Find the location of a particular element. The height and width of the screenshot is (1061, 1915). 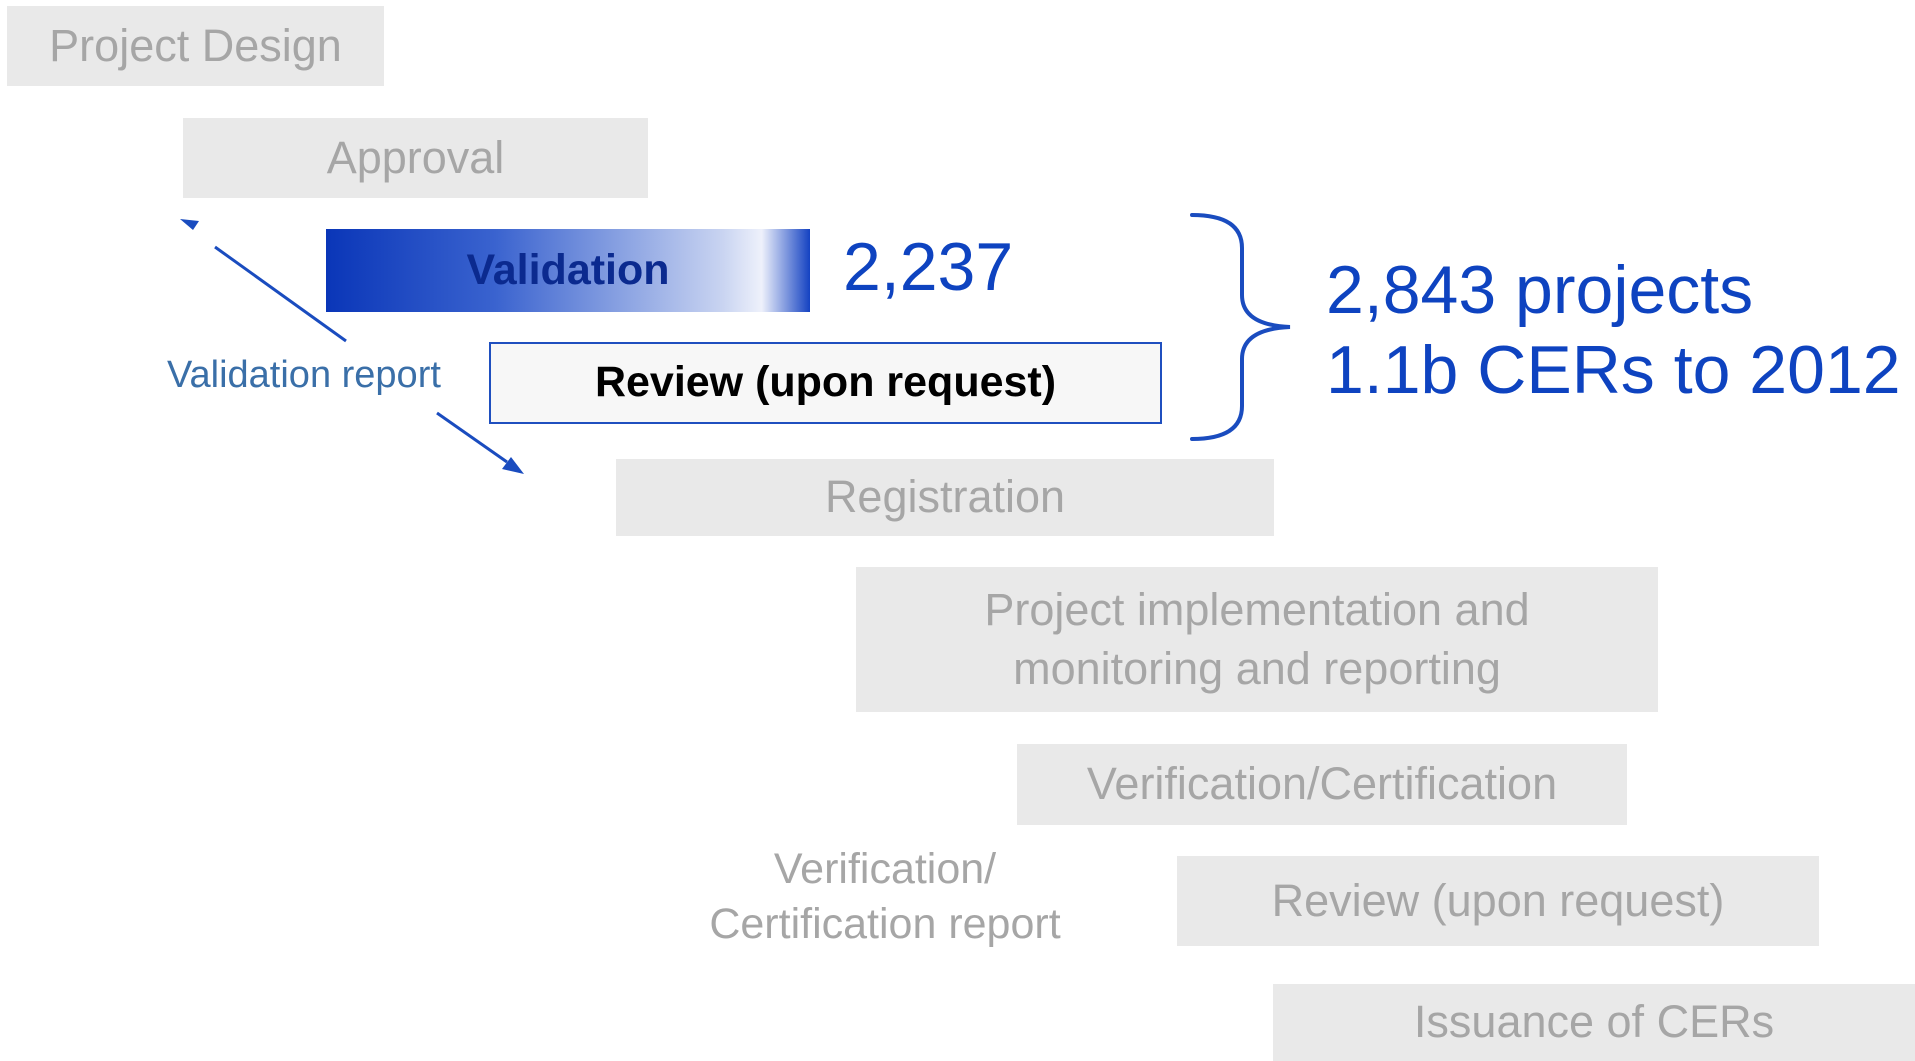

validation-report-label: Validation report is located at coordinates (304, 375).